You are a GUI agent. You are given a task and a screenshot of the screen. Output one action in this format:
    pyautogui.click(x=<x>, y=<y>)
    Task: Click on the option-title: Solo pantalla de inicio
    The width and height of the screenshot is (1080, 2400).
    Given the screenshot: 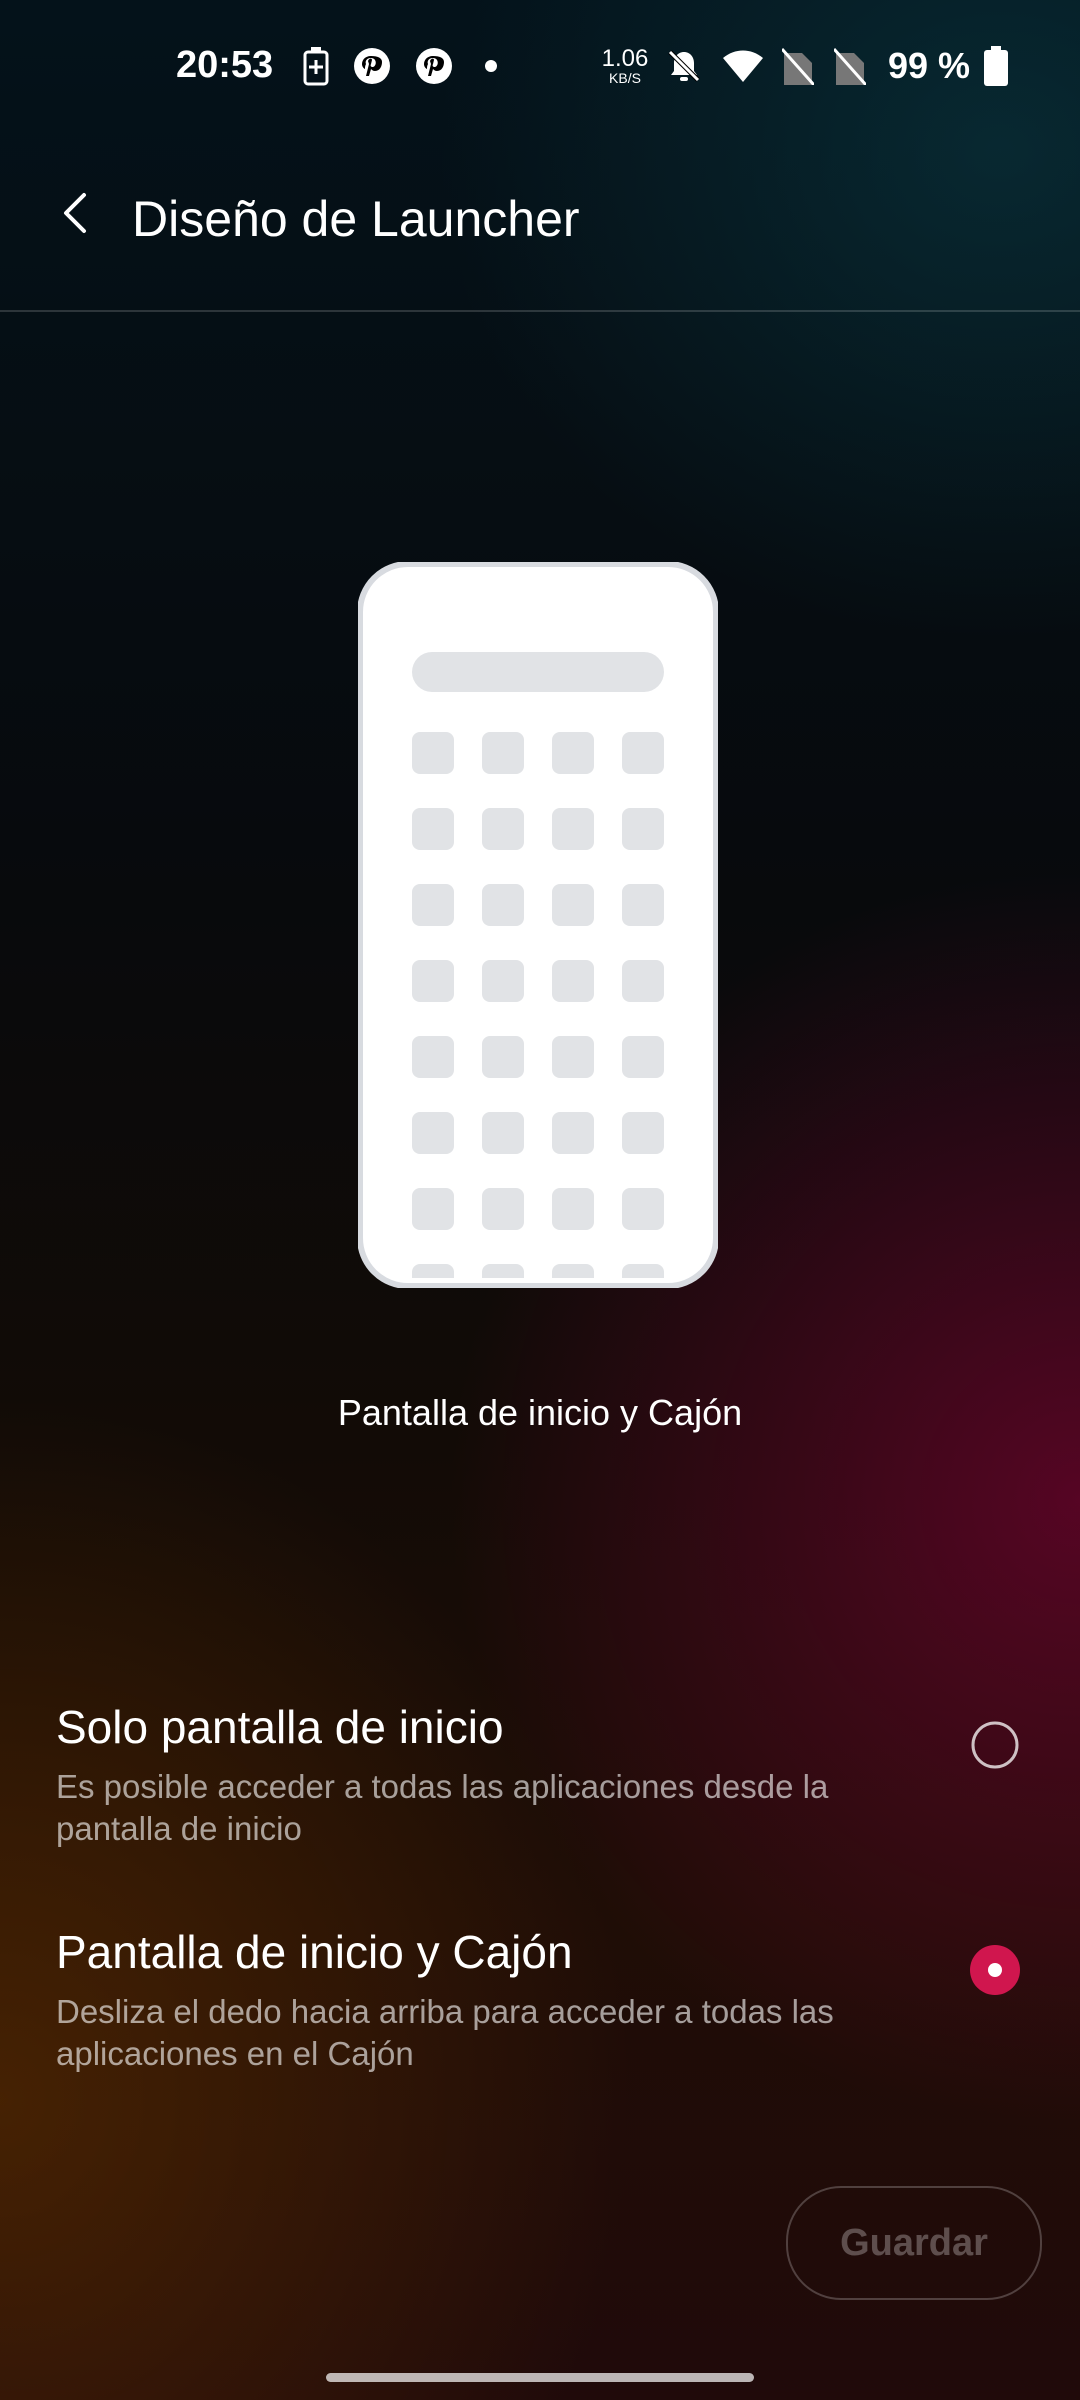 What is the action you would take?
    pyautogui.click(x=280, y=1727)
    